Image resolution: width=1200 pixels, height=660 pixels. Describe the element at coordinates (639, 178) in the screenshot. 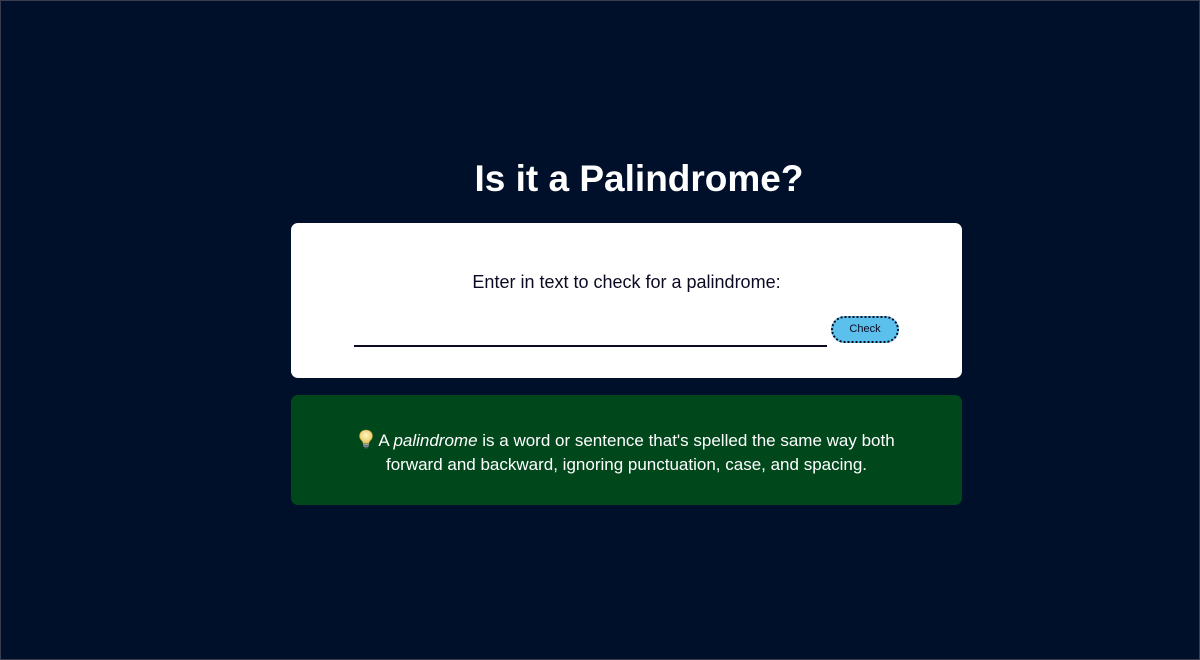

I see `page-title: Is it a Palindrome?` at that location.